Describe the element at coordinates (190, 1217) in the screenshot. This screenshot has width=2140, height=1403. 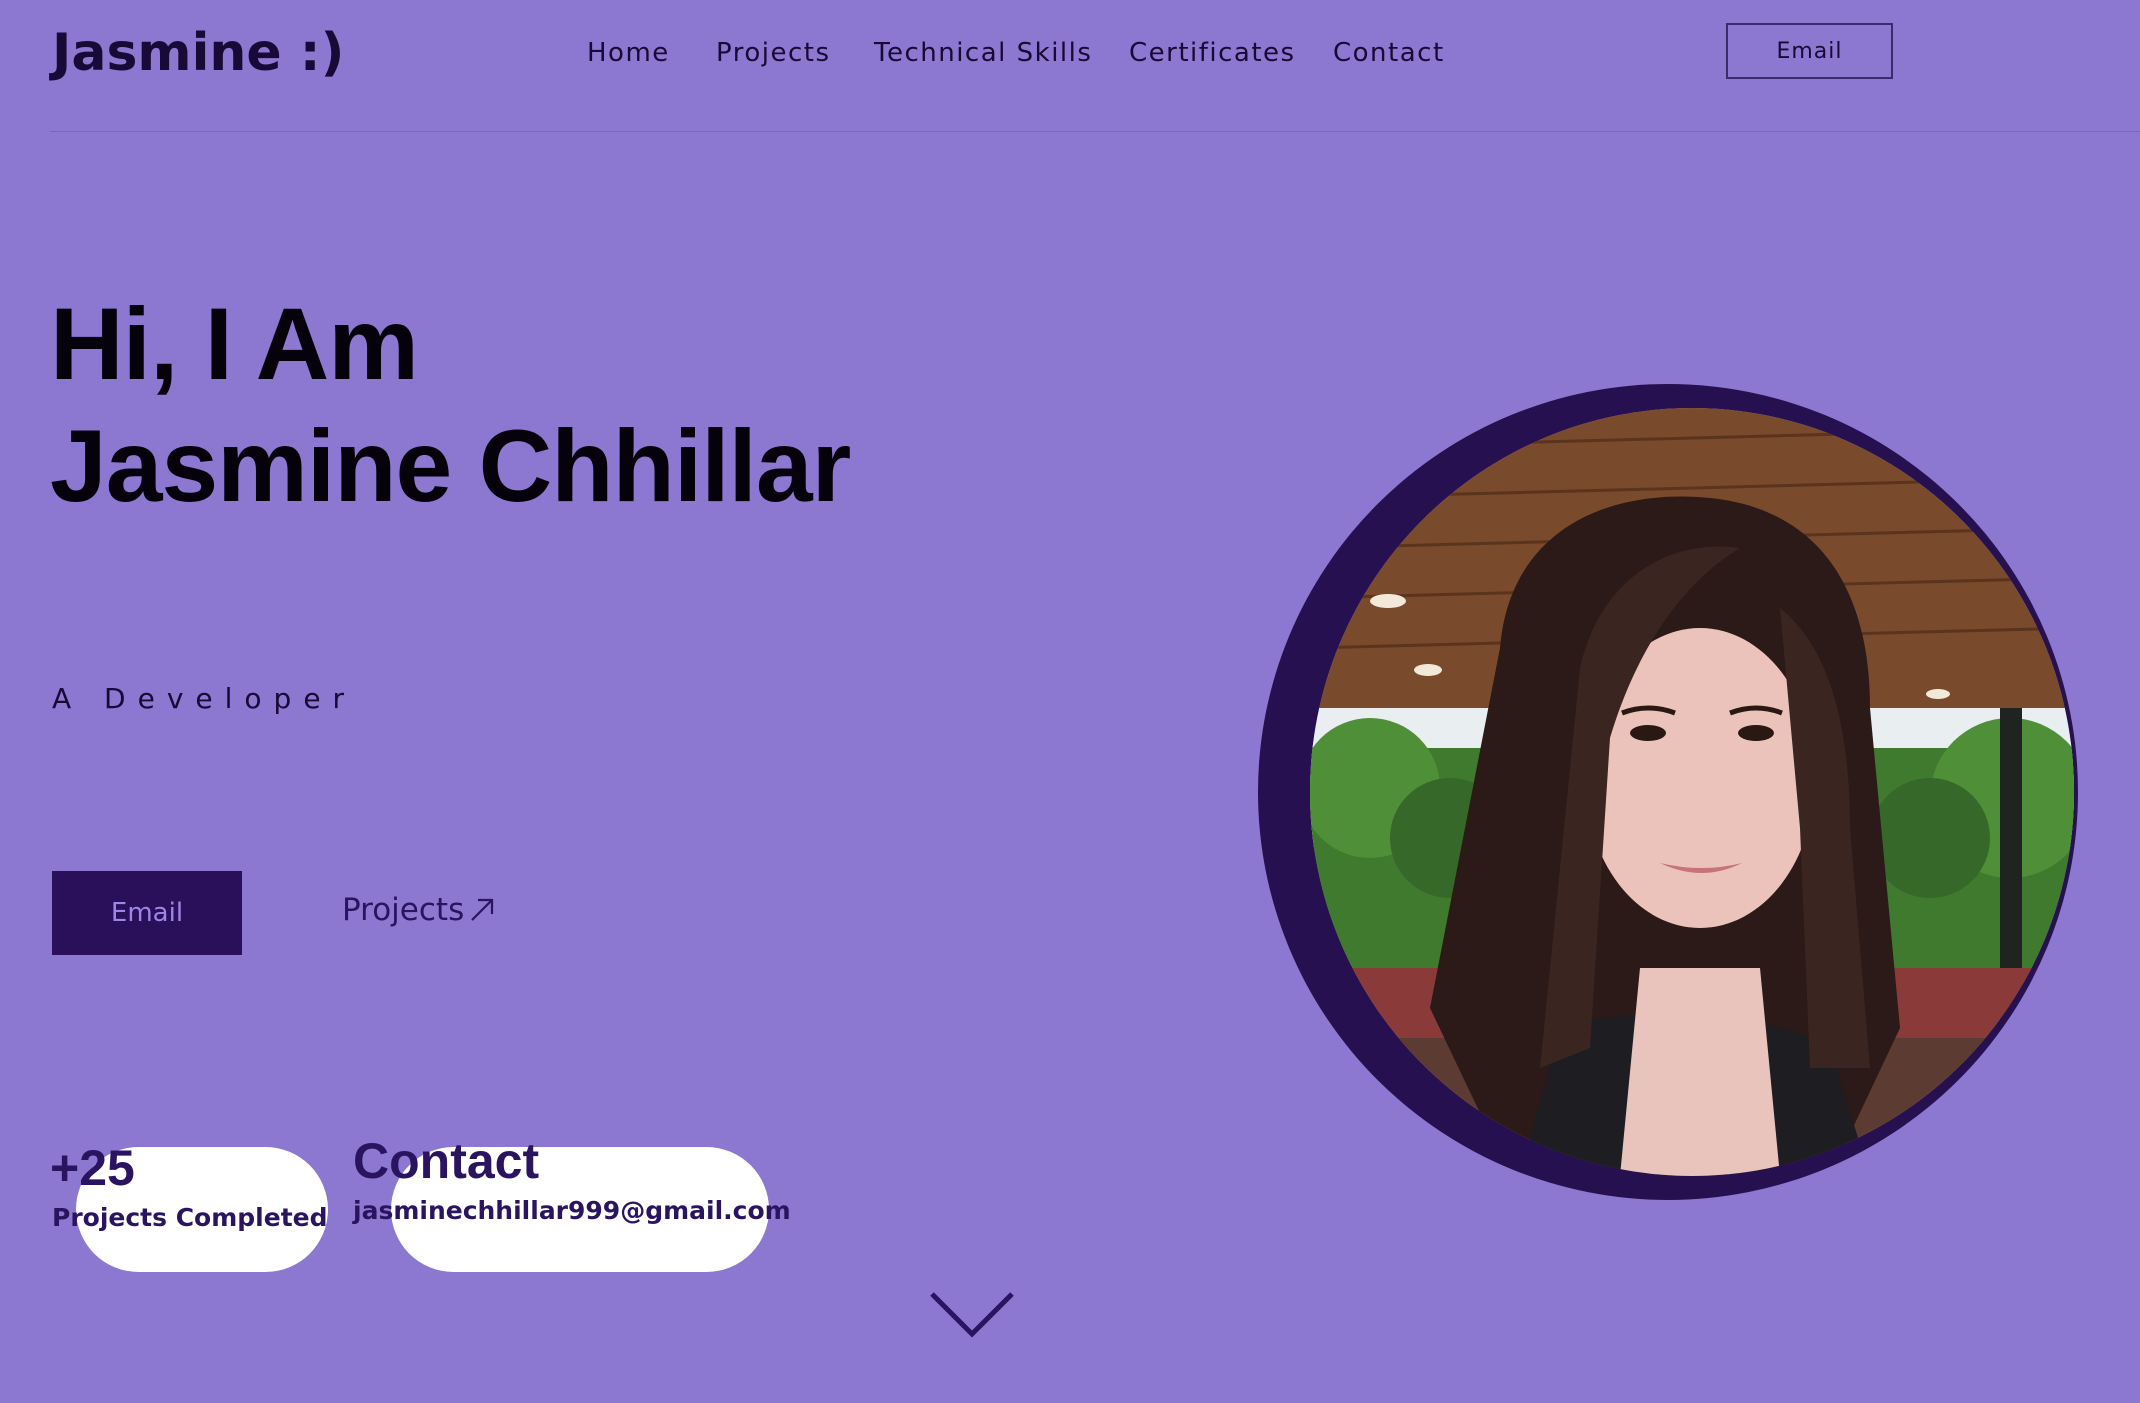
I see `projects-count-label: Projects Completed` at that location.